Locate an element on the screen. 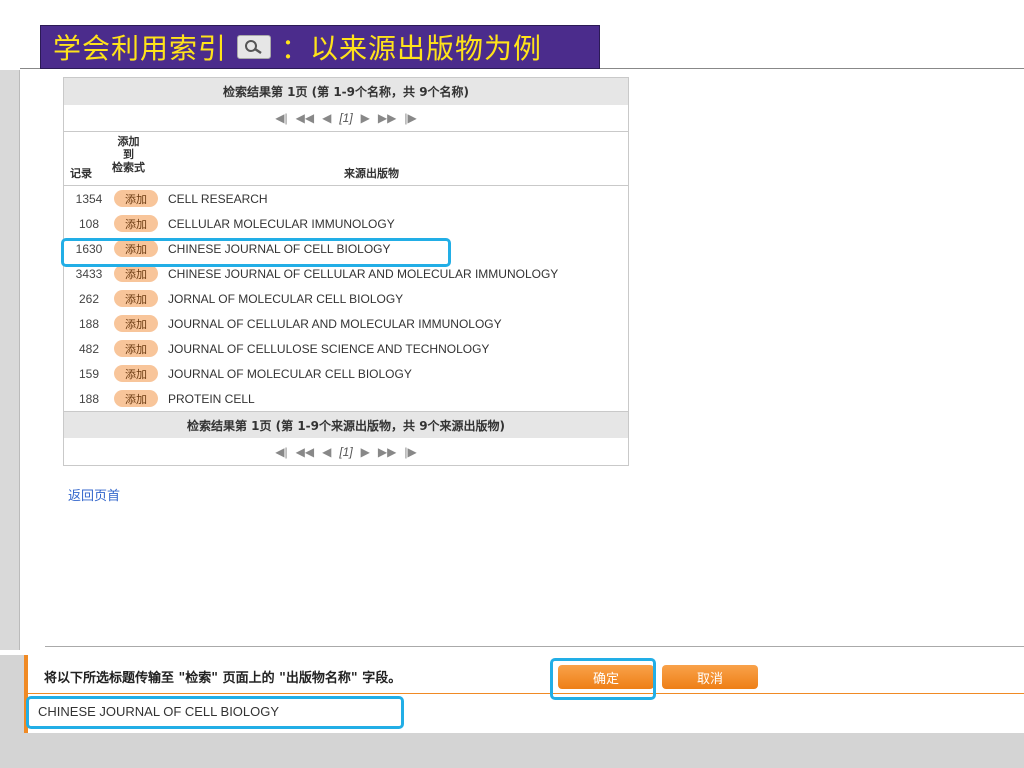 The height and width of the screenshot is (768, 1024). table-row: 108 添加 CELLULAR MOLECULAR IMMUNOLOGY is located at coordinates (346, 223).